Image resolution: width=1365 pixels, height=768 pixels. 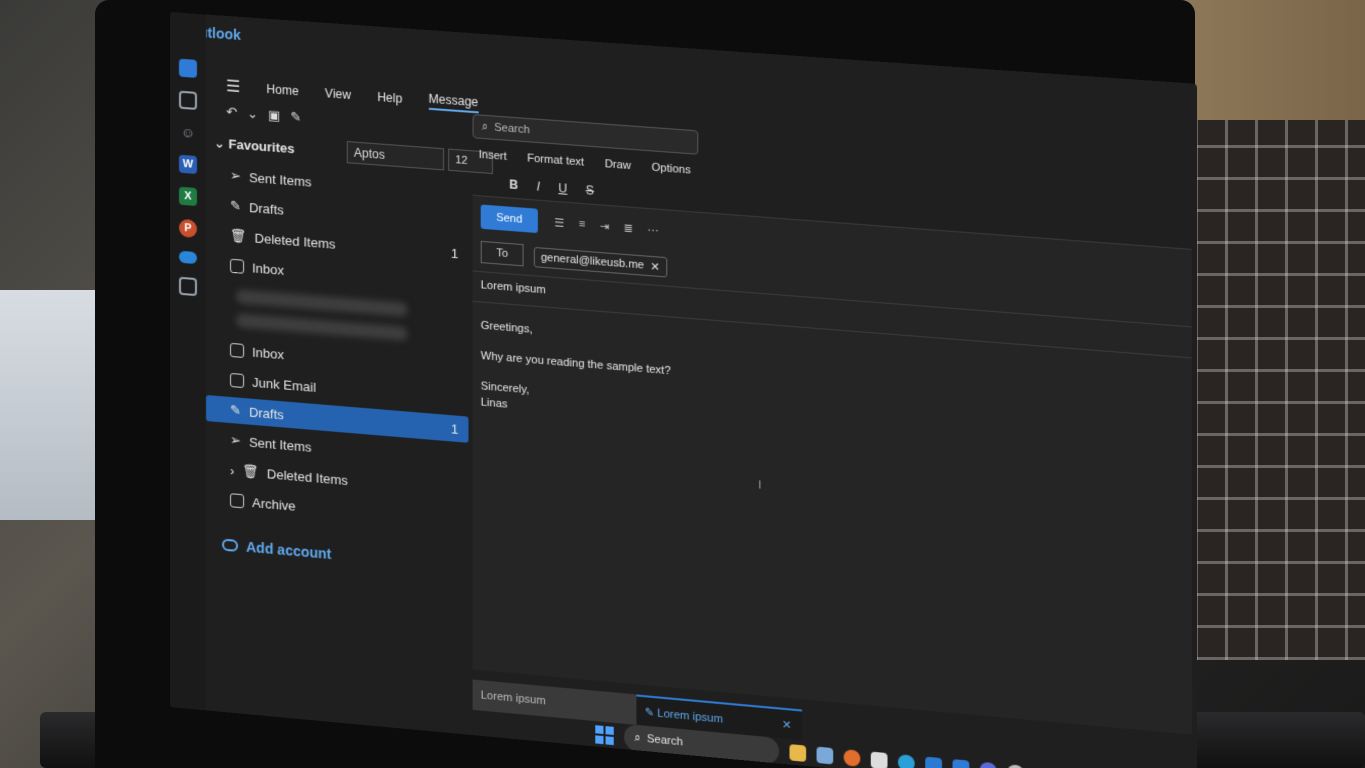 I want to click on format-buttons: B I U S, so click(x=551, y=187).